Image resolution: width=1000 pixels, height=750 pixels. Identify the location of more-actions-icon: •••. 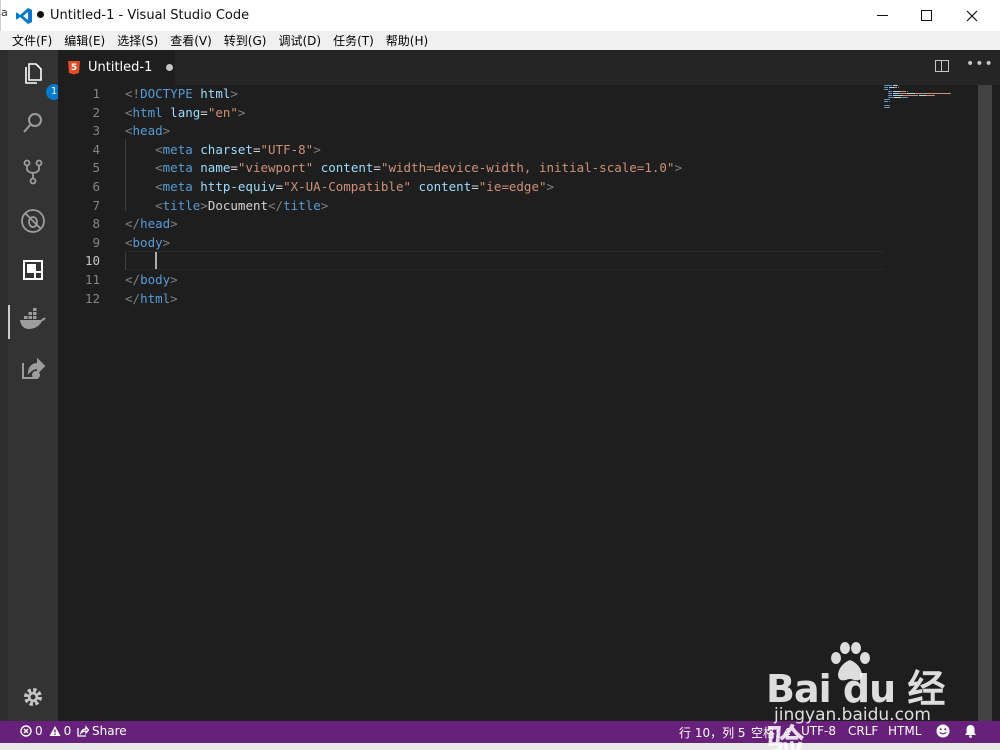
(980, 64).